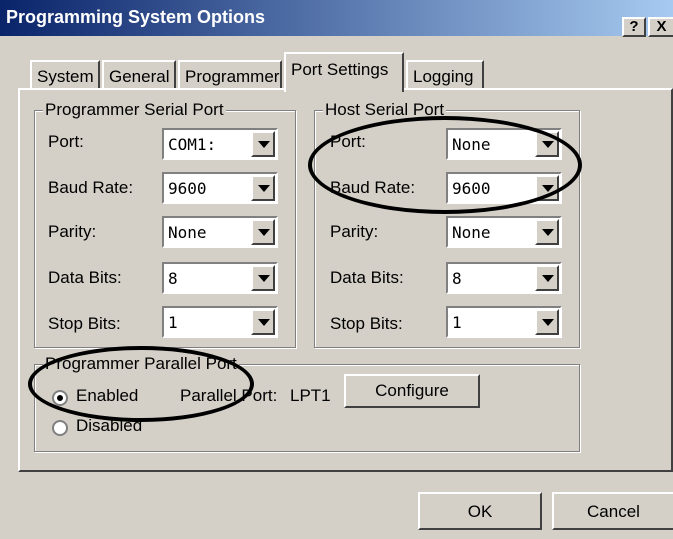  What do you see at coordinates (107, 396) in the screenshot?
I see `enabled-label: Enabled` at bounding box center [107, 396].